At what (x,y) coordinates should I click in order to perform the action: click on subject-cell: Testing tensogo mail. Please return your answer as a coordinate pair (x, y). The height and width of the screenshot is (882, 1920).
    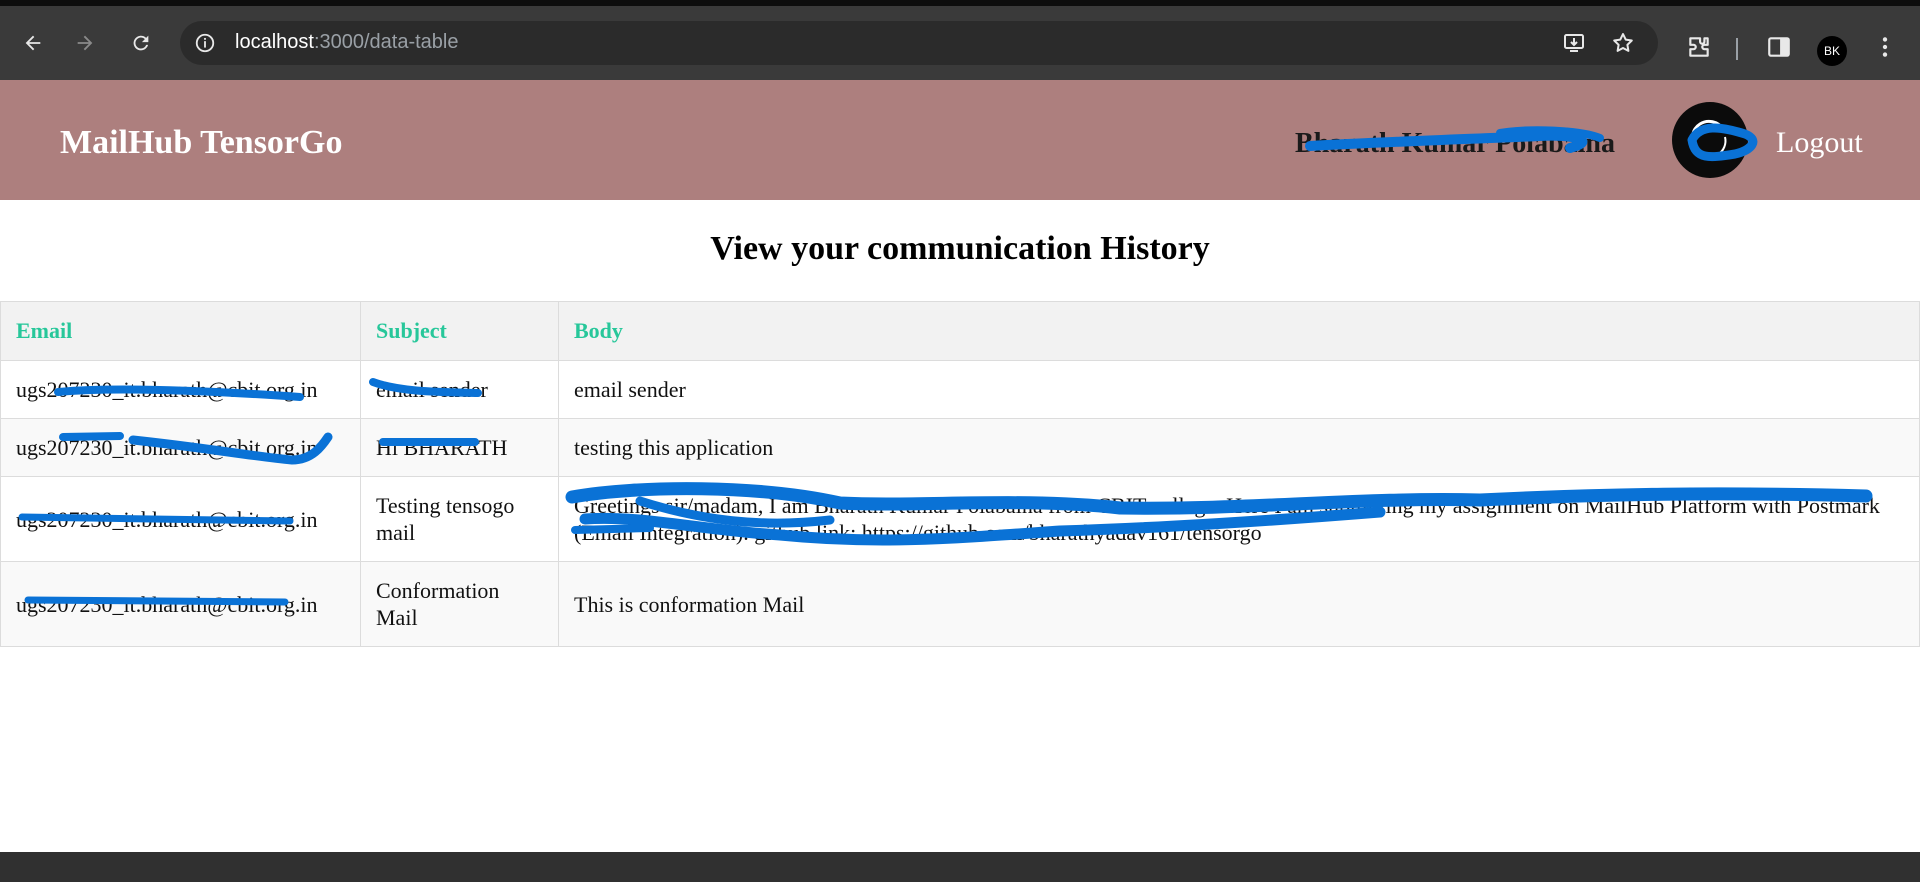
    Looking at the image, I should click on (459, 519).